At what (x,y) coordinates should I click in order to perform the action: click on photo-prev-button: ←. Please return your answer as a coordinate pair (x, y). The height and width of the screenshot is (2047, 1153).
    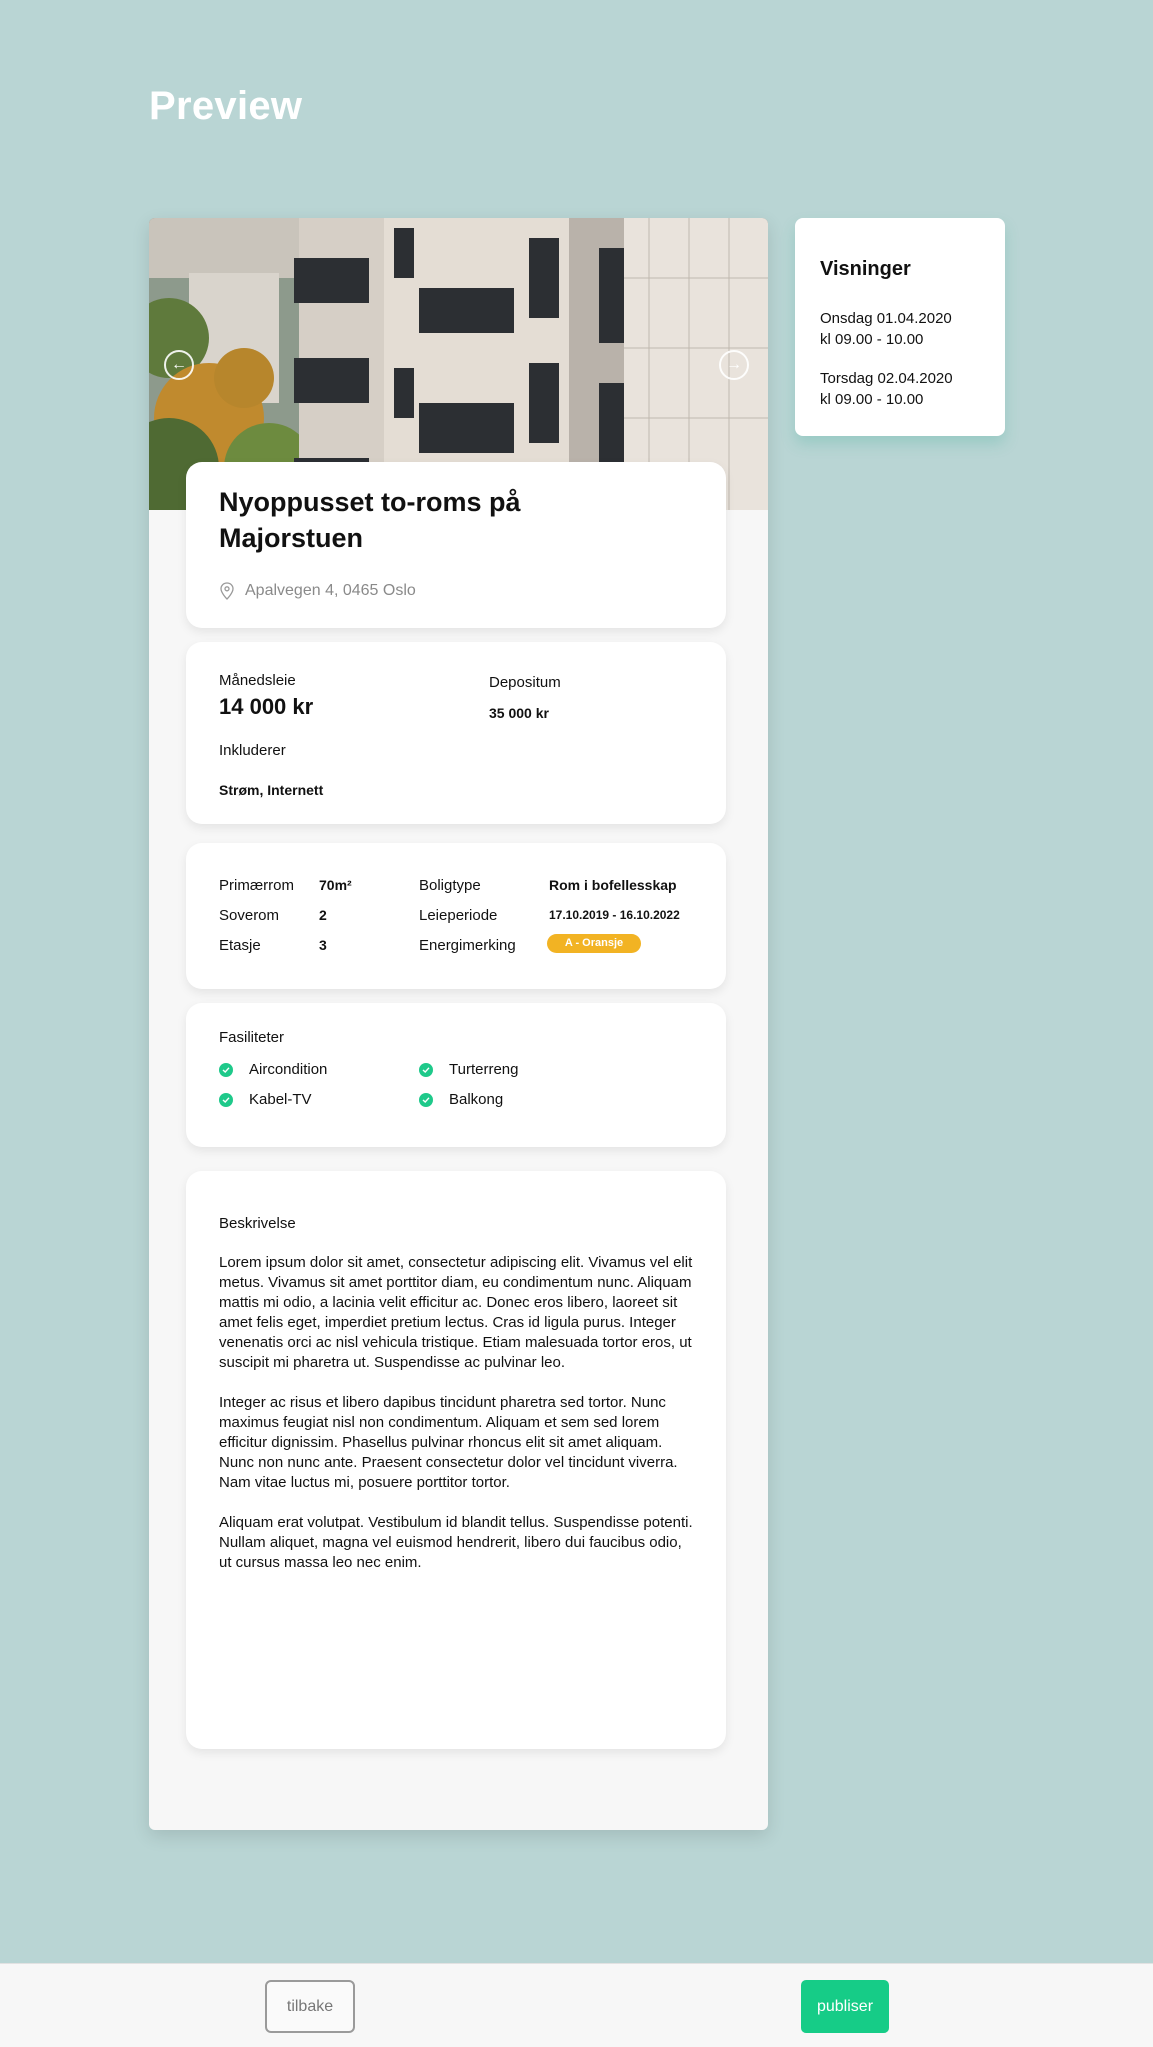
    Looking at the image, I should click on (179, 365).